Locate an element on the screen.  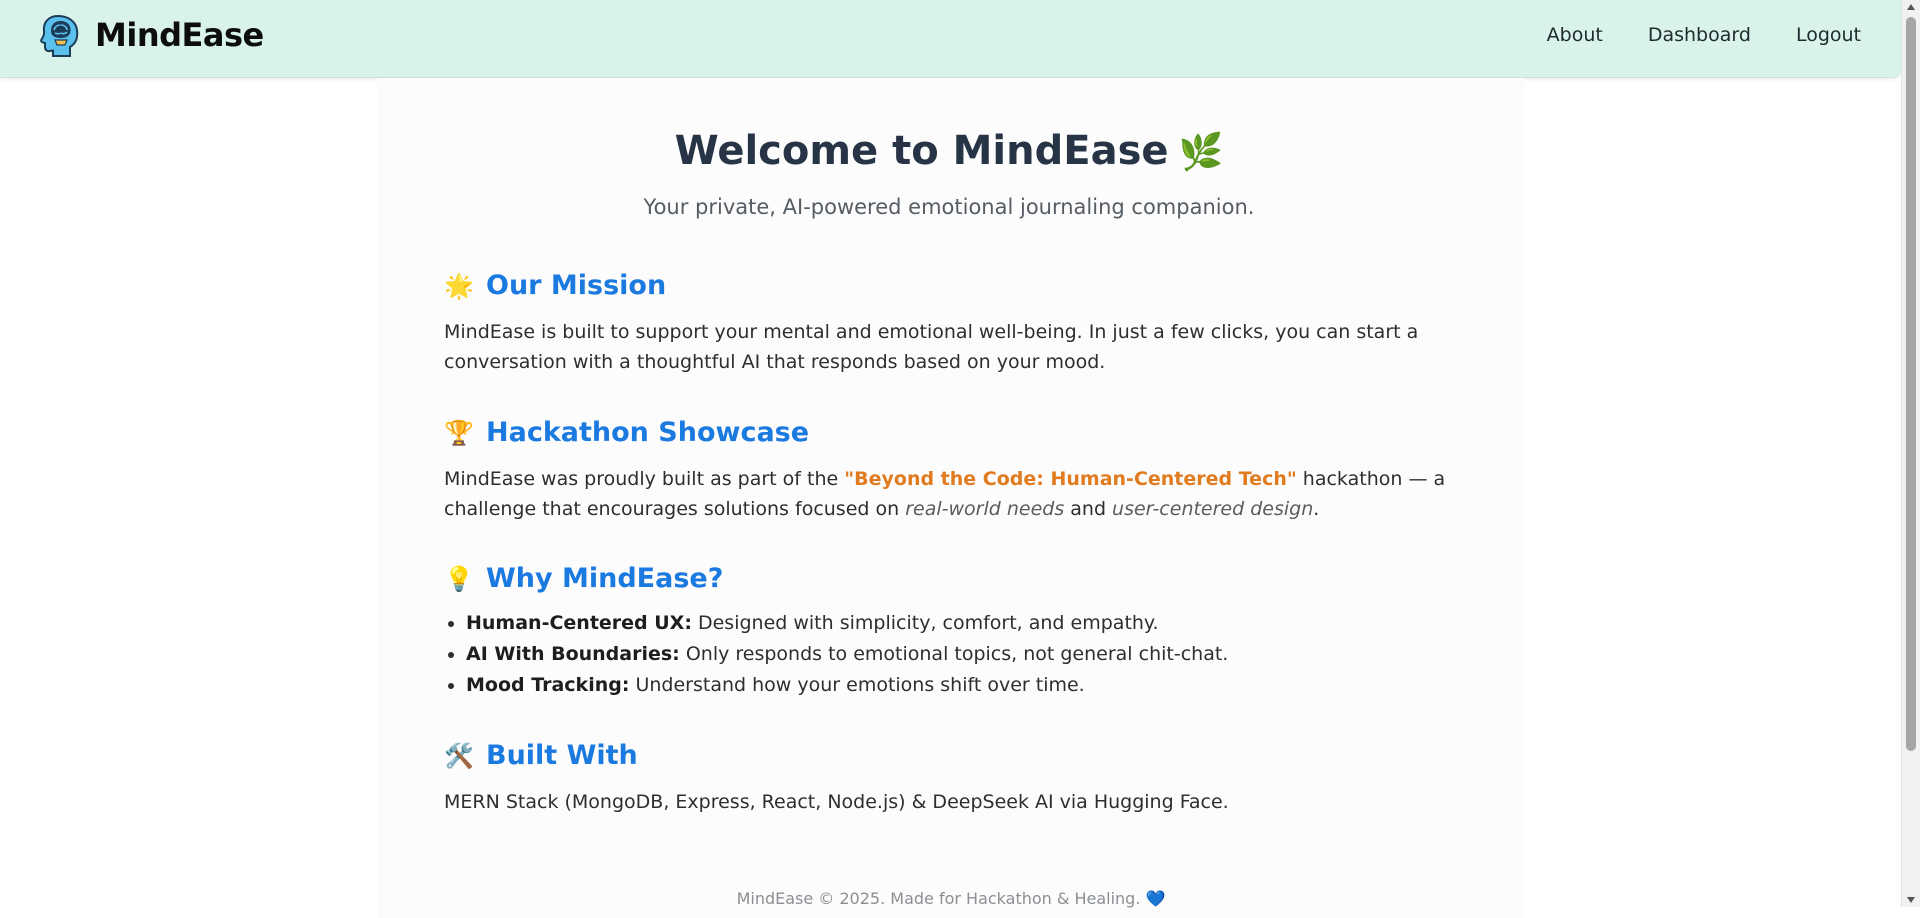
page-title-text: Welcome to MindEase is located at coordinates (921, 151).